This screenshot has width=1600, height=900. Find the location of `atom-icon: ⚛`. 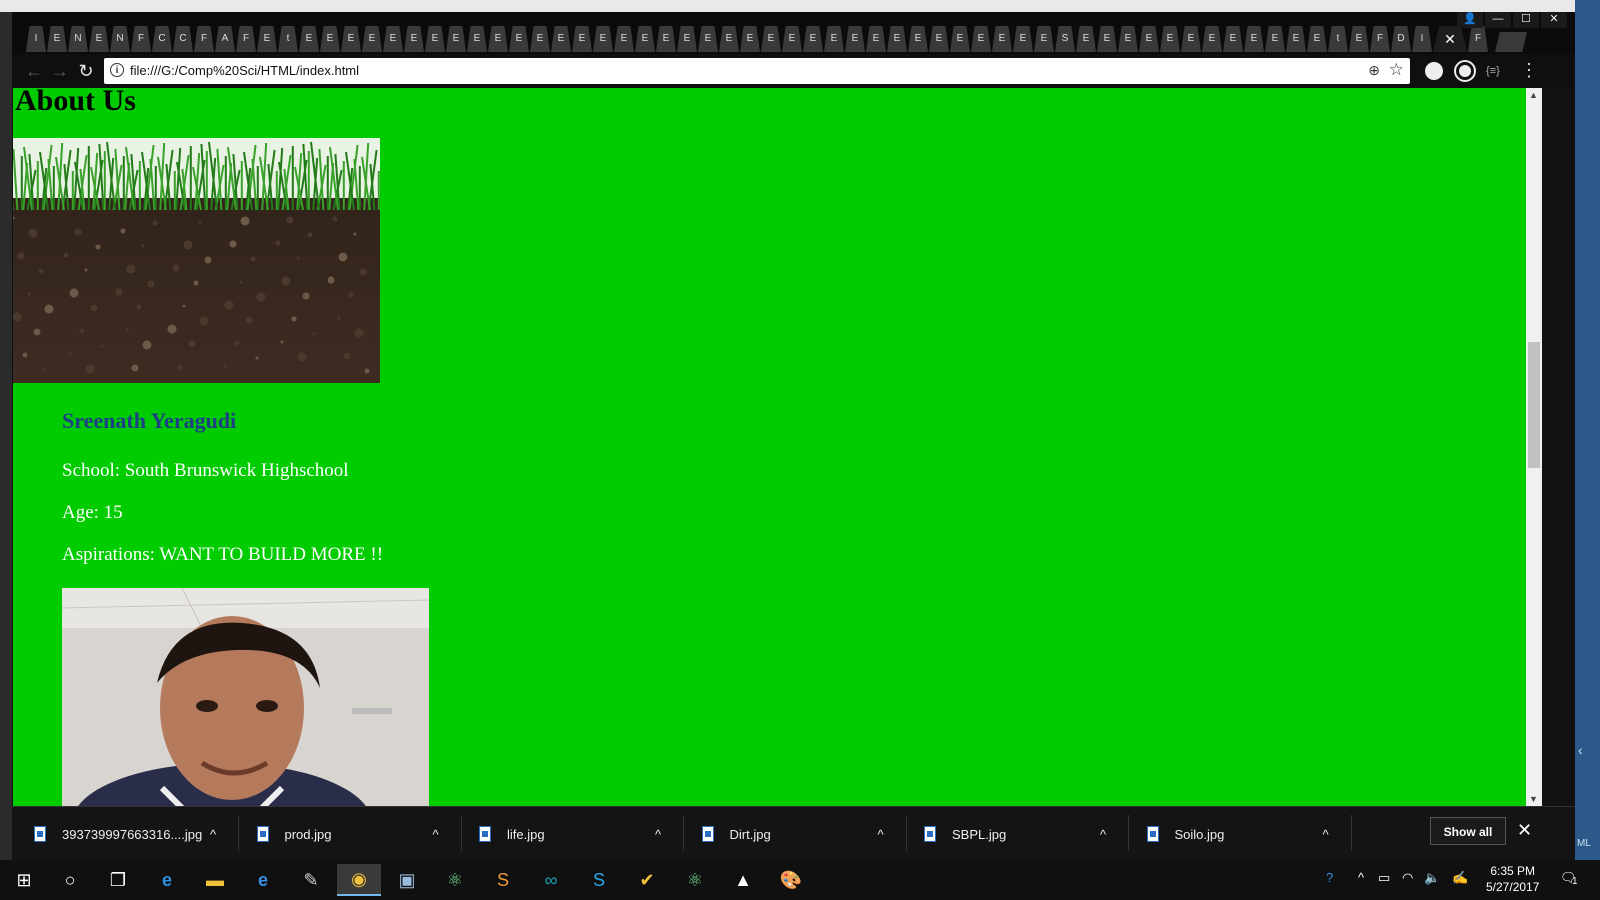

atom-icon: ⚛ is located at coordinates (455, 880).